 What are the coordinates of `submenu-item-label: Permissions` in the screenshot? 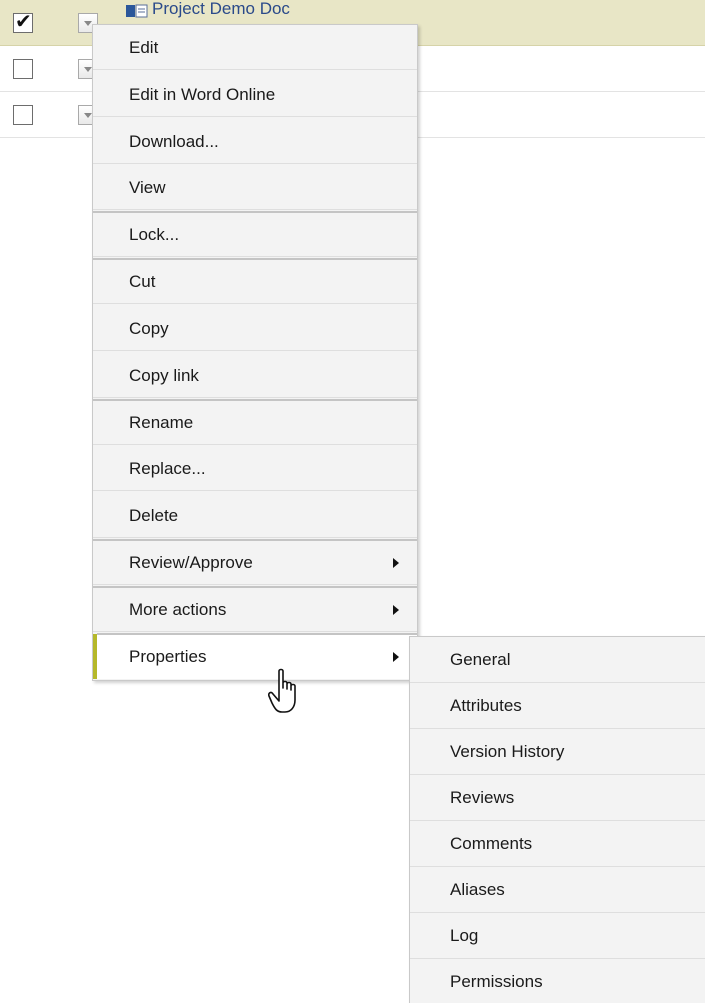 It's located at (496, 981).